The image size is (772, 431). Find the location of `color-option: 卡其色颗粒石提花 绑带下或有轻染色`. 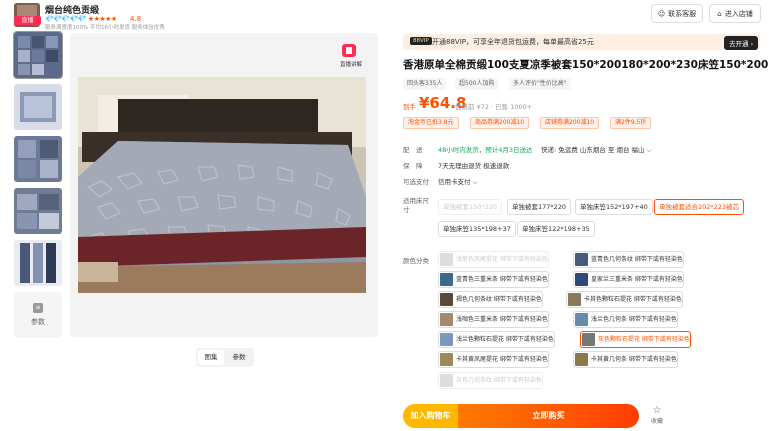

color-option: 卡其色颗粒石提花 绑带下或有轻染色 is located at coordinates (624, 299).